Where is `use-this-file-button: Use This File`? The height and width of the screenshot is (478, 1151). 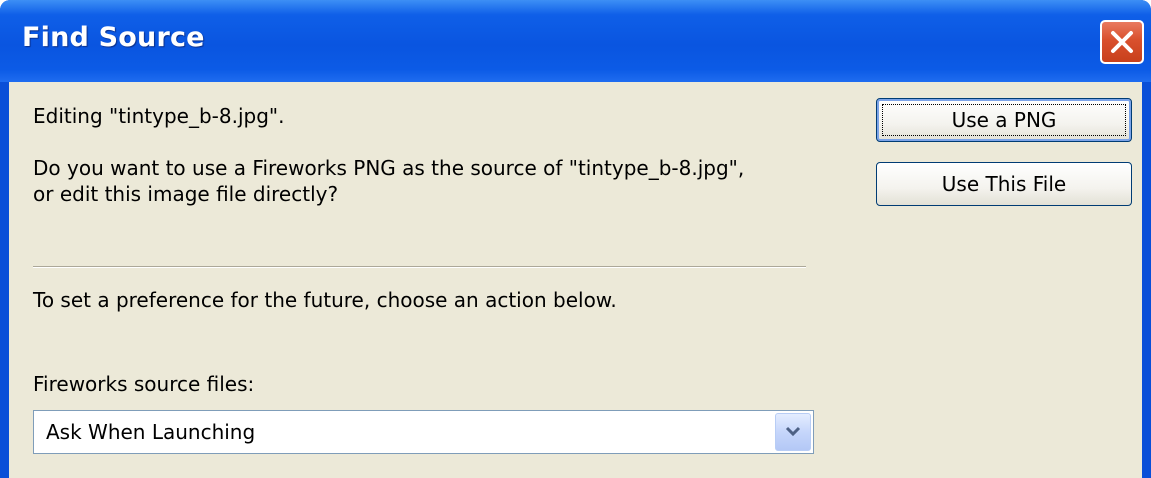
use-this-file-button: Use This File is located at coordinates (1004, 184).